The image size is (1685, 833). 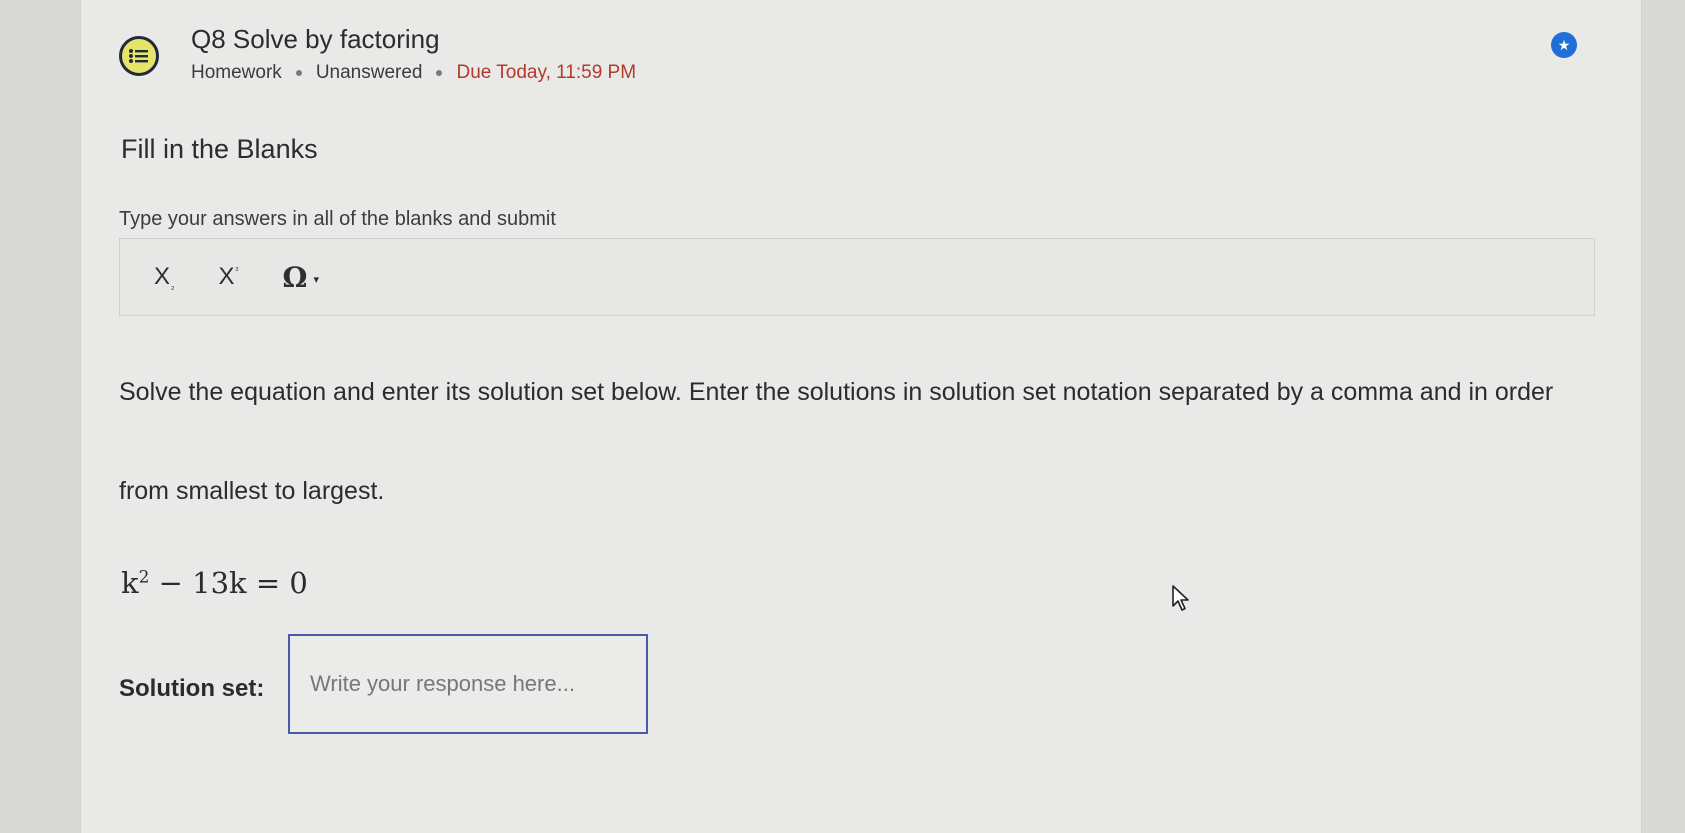 I want to click on question-due-date: Due Today, 11:59 PM, so click(x=546, y=72).